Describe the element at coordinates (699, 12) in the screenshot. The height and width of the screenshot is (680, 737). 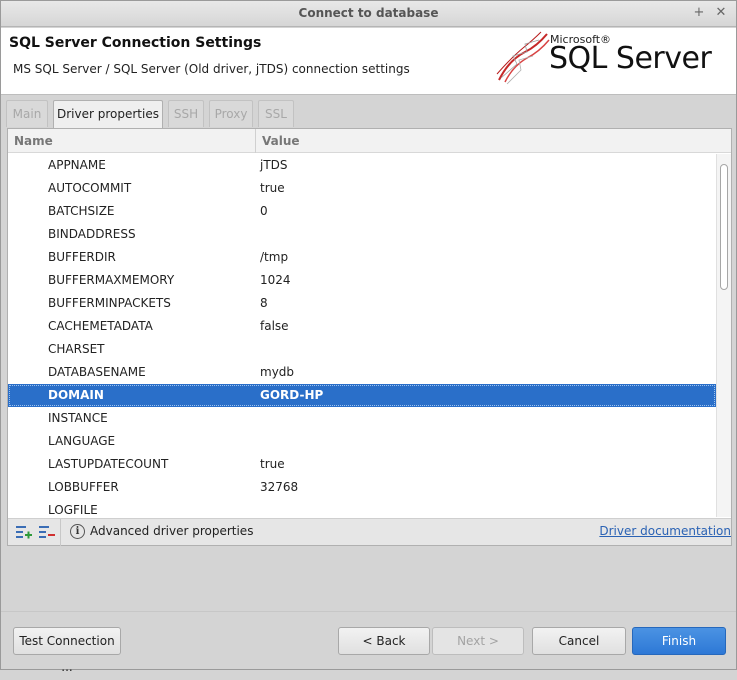
I see `maximize-icon: +` at that location.